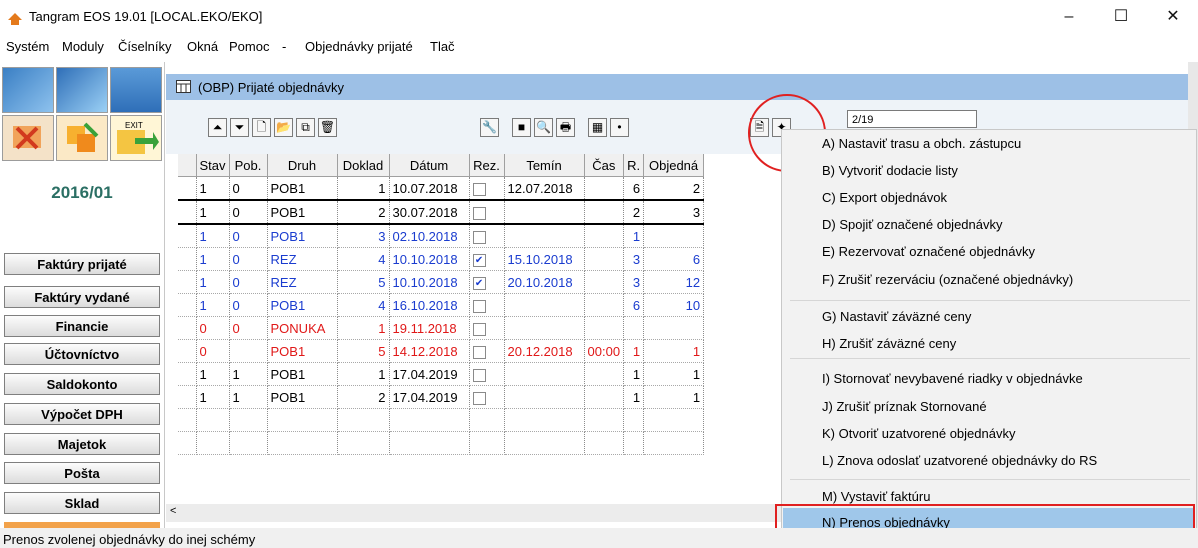 The image size is (1198, 548). I want to click on column-header-cas: Čas, so click(604, 165).